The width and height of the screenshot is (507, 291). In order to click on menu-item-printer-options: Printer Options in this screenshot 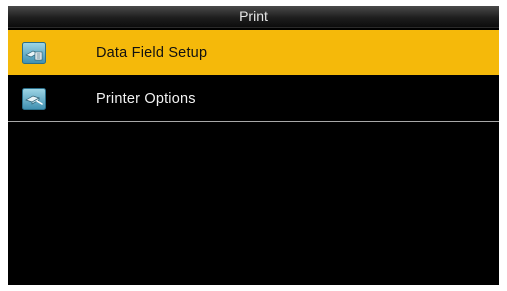, I will do `click(253, 99)`.